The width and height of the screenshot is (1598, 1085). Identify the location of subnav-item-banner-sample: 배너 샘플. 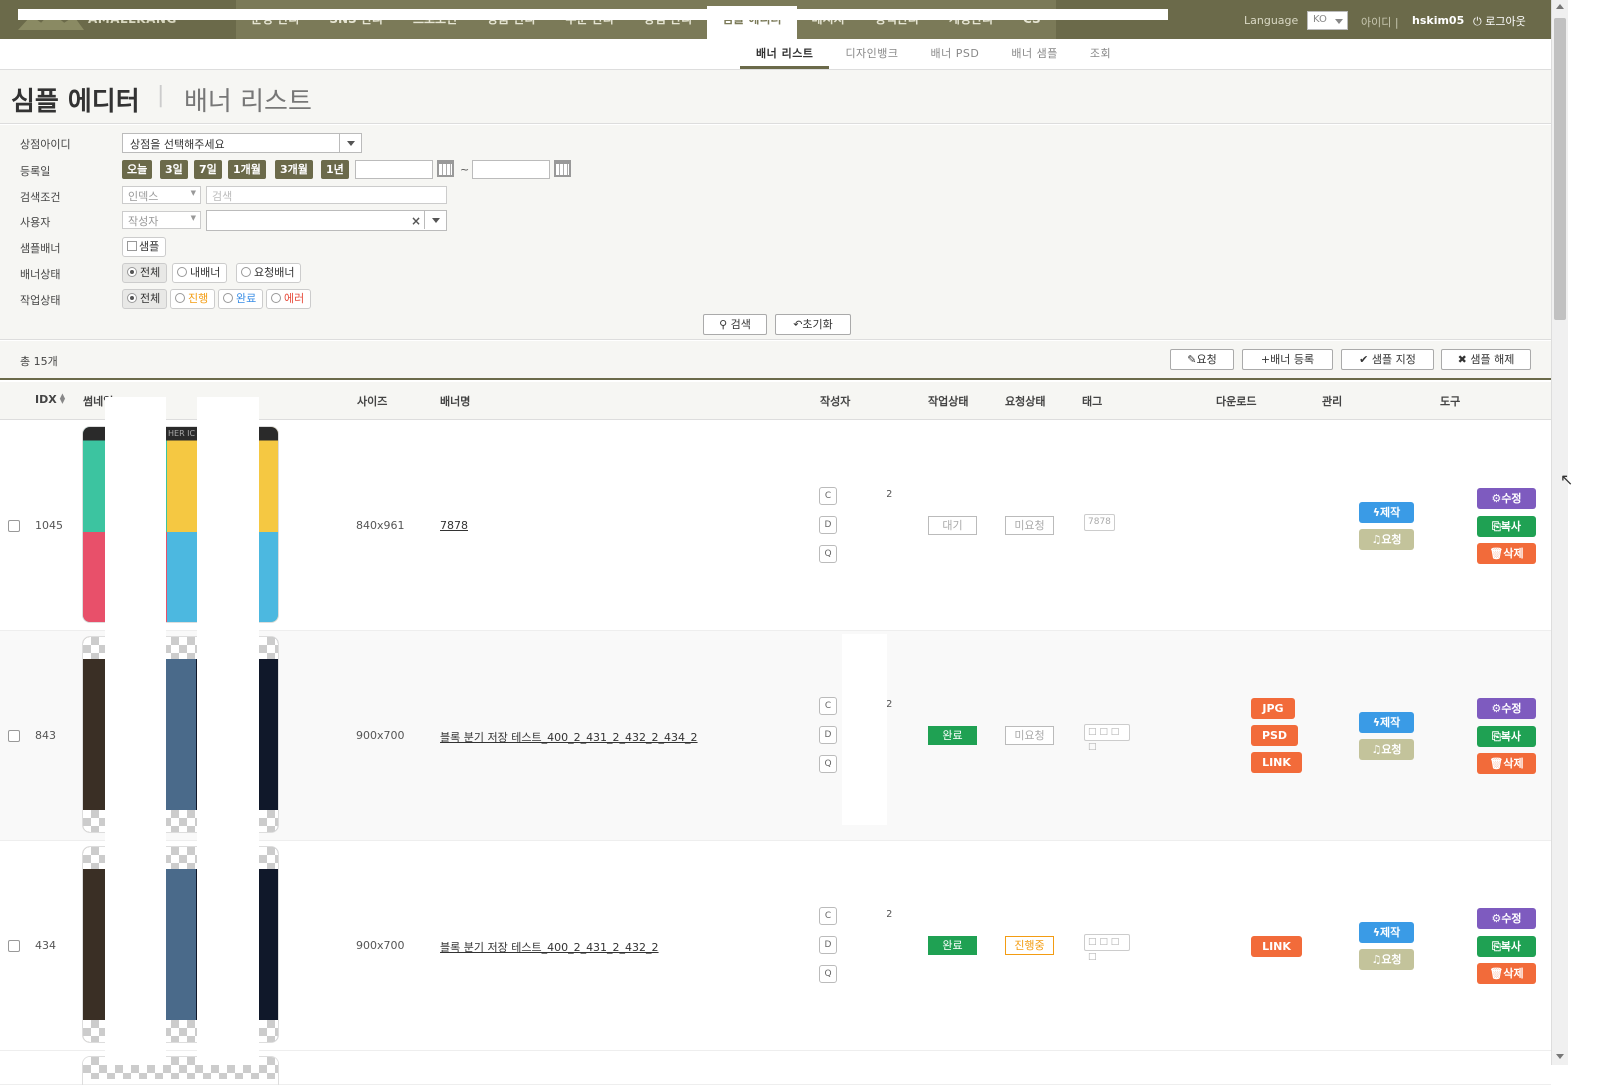
(1034, 54).